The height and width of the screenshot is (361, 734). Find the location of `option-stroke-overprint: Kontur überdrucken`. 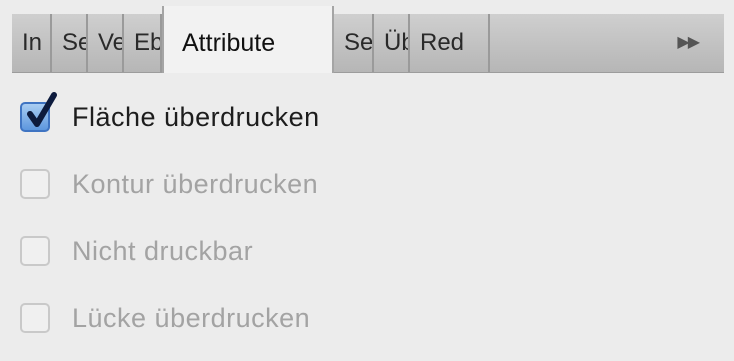

option-stroke-overprint: Kontur überdrucken is located at coordinates (370, 184).